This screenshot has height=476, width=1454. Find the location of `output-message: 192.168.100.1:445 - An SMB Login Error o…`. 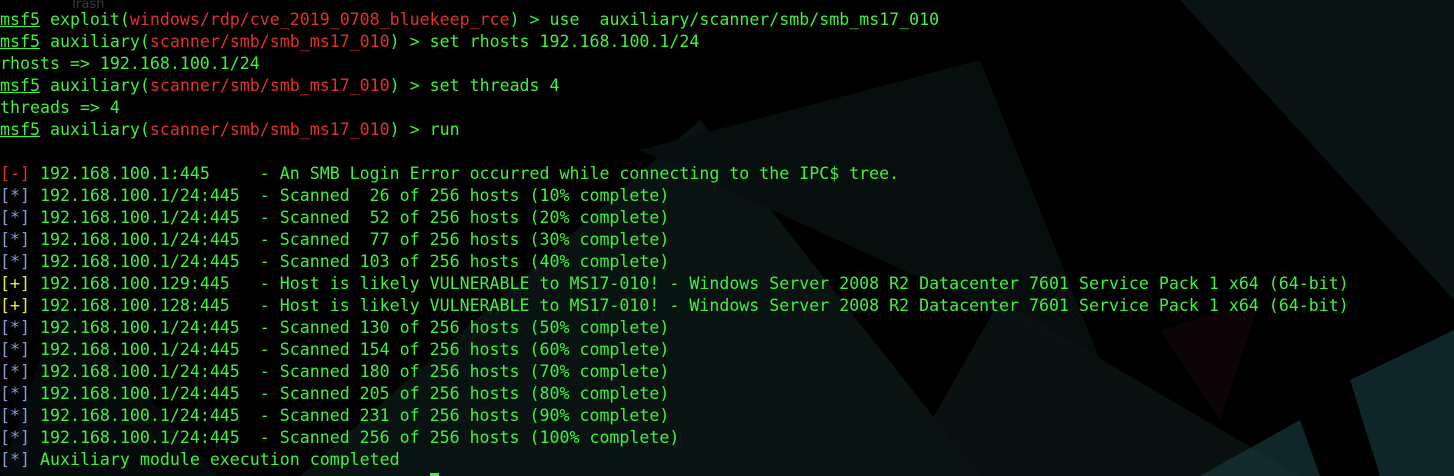

output-message: 192.168.100.1:445 - An SMB Login Error o… is located at coordinates (469, 173).